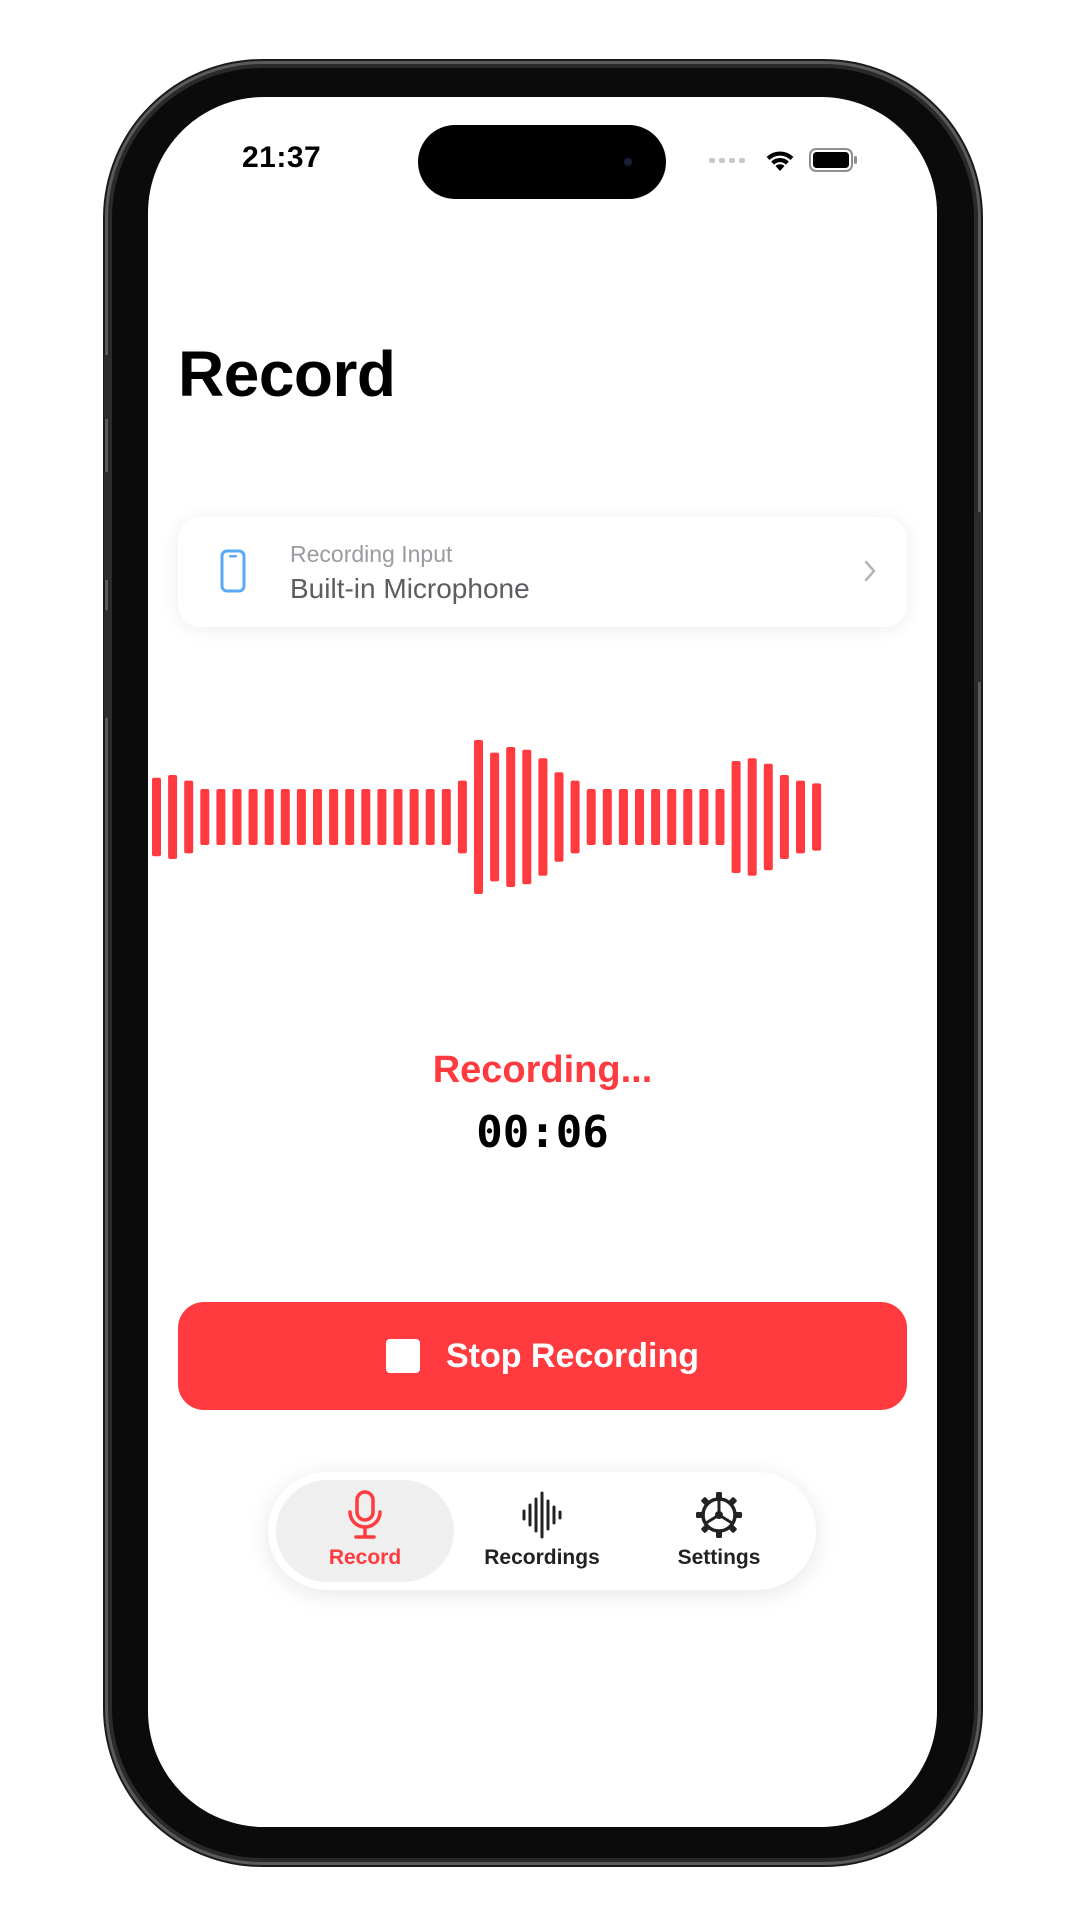 This screenshot has width=1080, height=1920. I want to click on audio-waveform, so click(487, 817).